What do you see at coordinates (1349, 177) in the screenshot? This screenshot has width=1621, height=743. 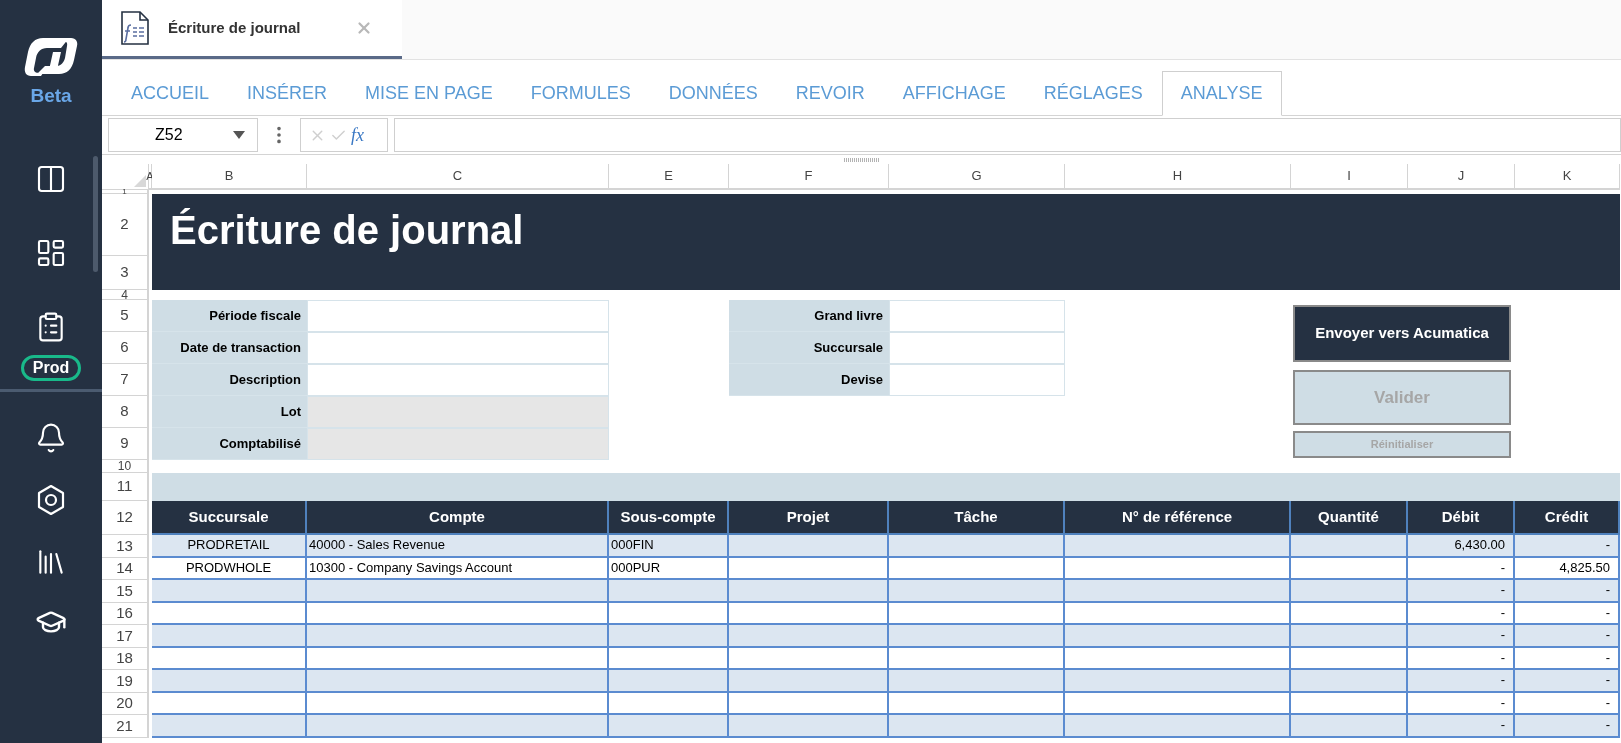 I see `column-header: I` at bounding box center [1349, 177].